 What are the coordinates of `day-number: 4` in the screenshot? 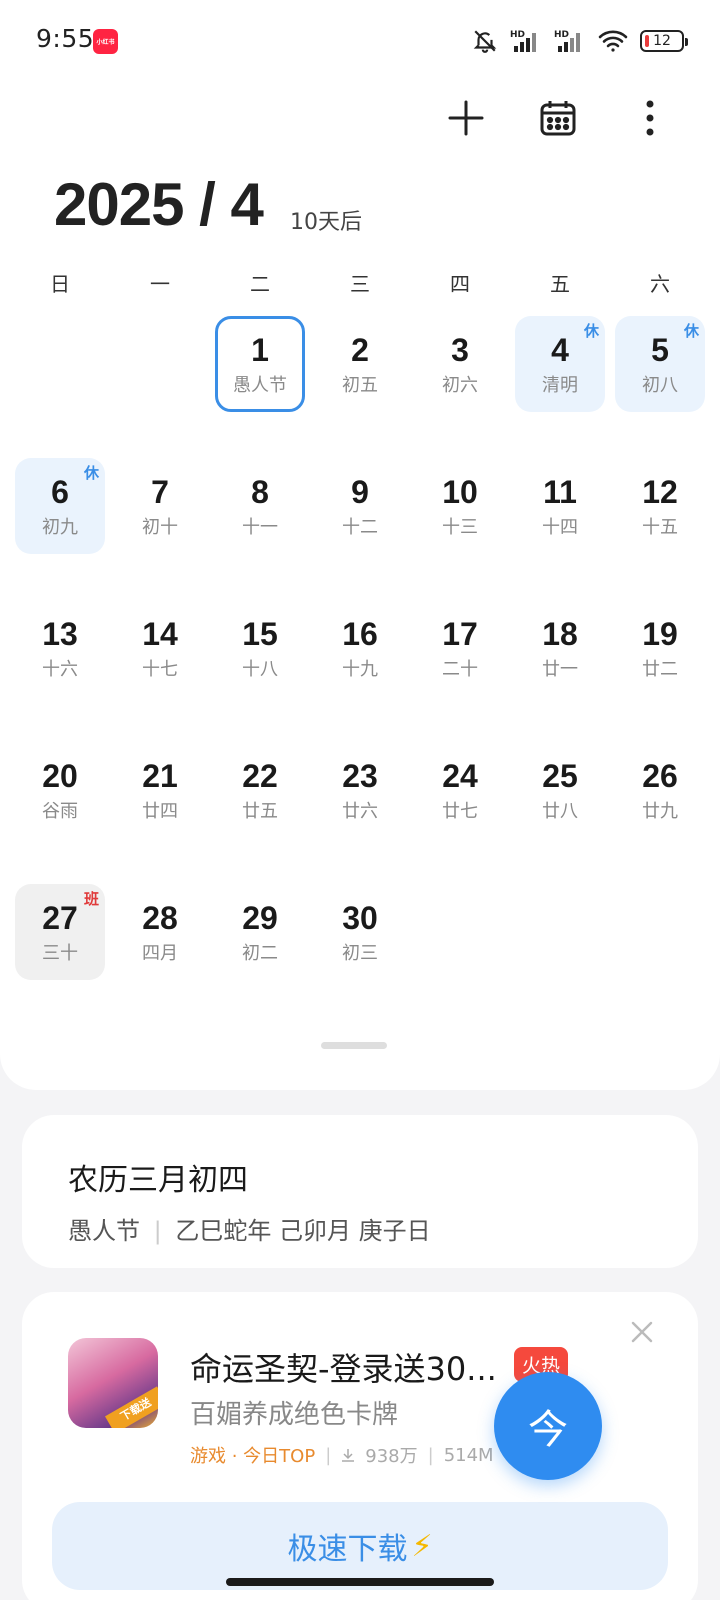 It's located at (560, 350).